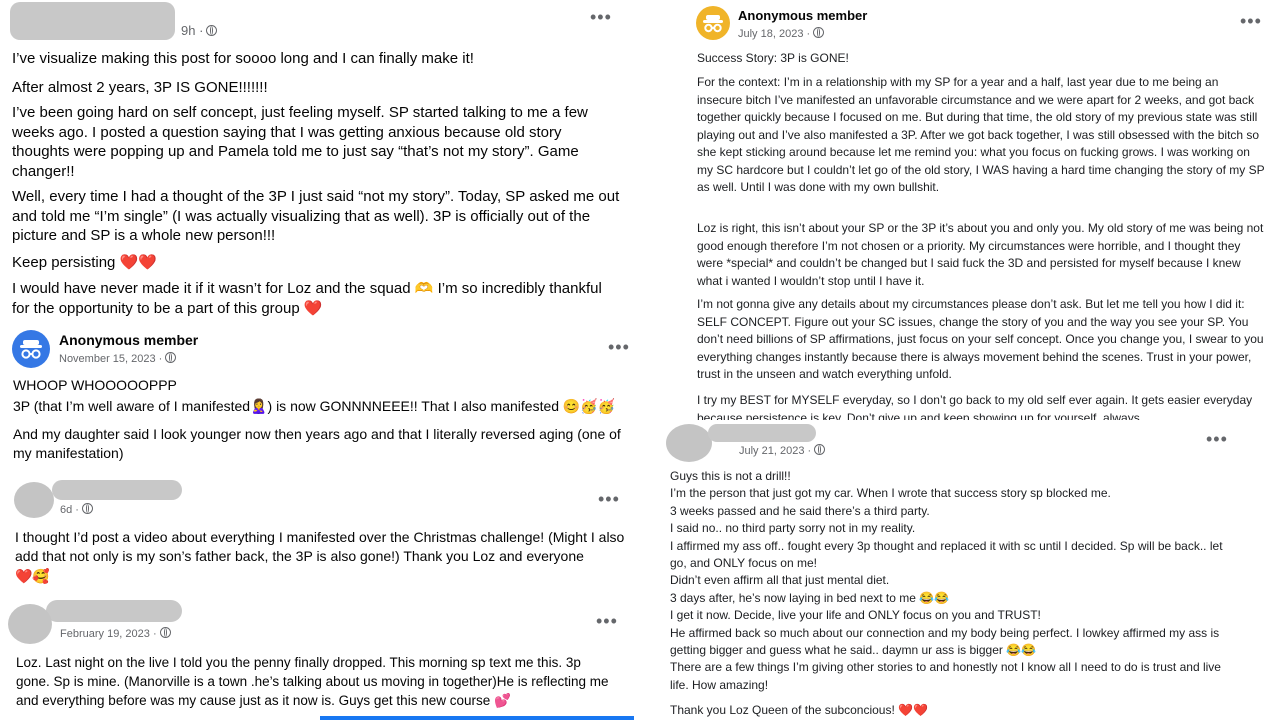 The height and width of the screenshot is (720, 1280). Describe the element at coordinates (502, 700) in the screenshot. I see `hearts-emoji: 💕` at that location.